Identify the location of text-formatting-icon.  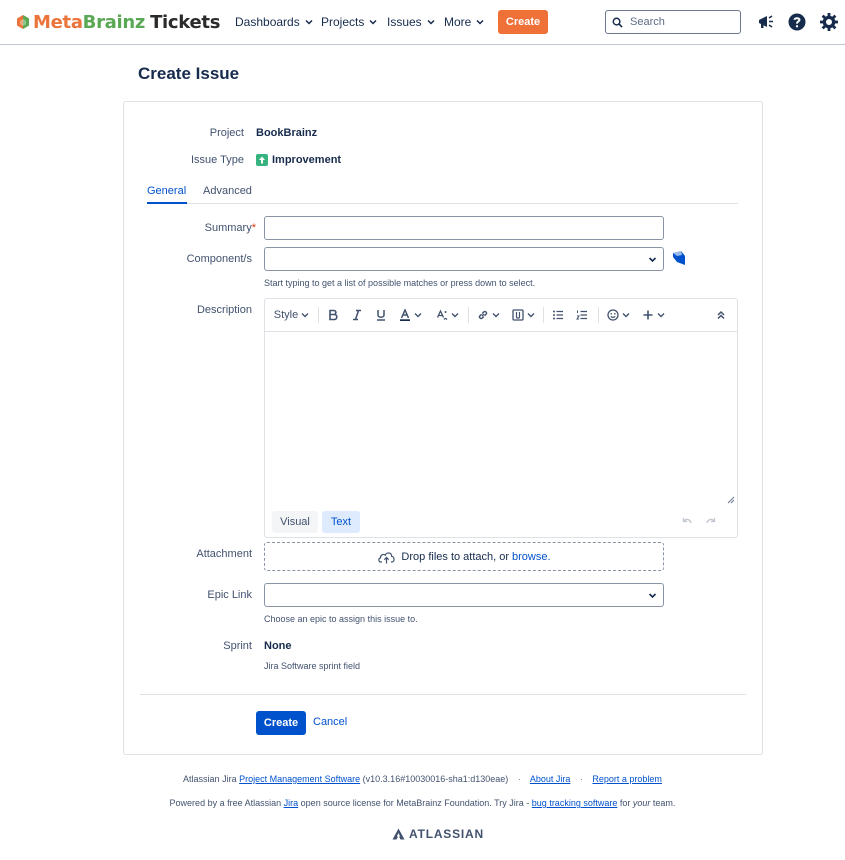
(442, 314).